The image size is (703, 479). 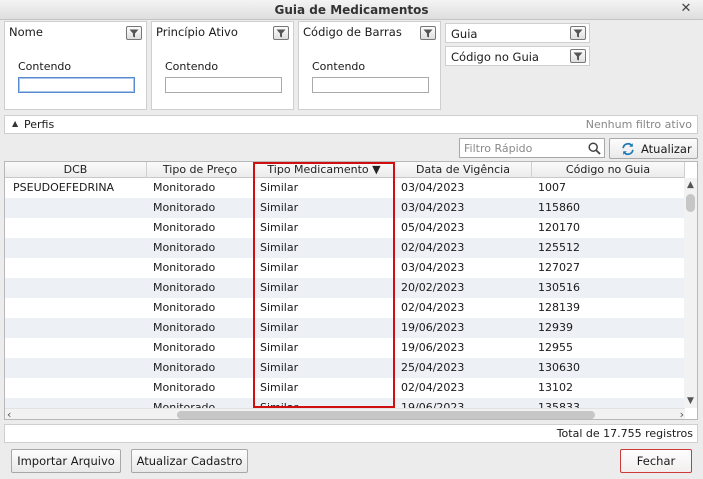 I want to click on scroll-up-icon: ▲, so click(x=690, y=185).